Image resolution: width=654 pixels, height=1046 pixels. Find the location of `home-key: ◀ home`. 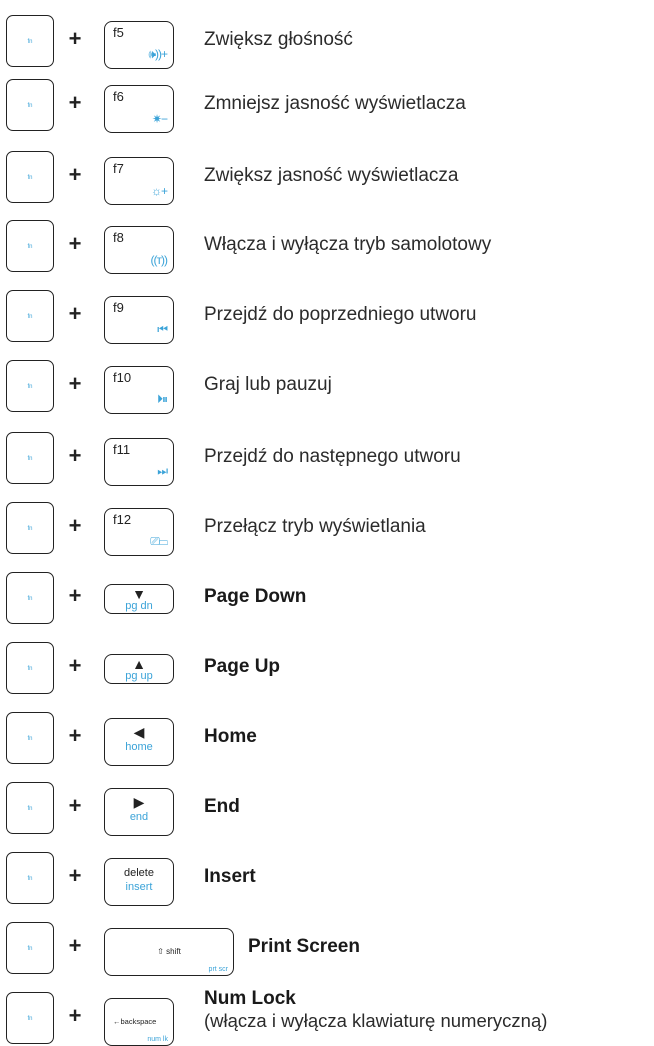

home-key: ◀ home is located at coordinates (139, 742).